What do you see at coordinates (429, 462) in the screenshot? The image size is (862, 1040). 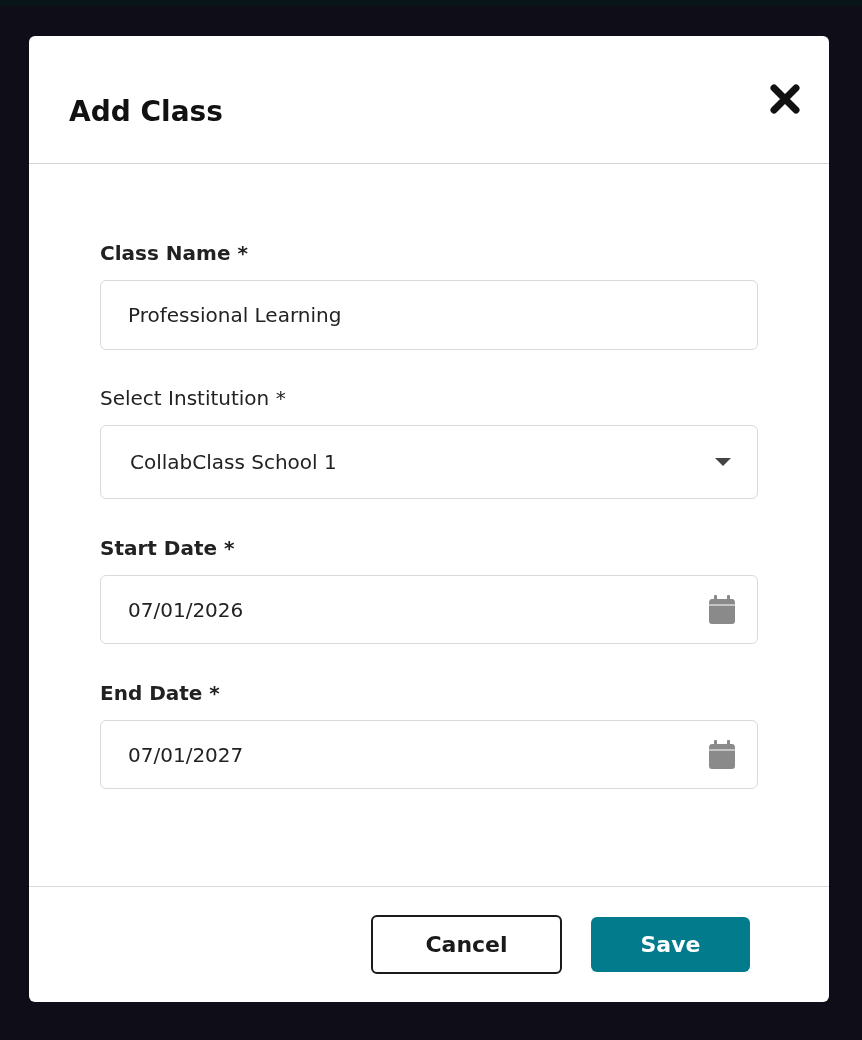 I see `dropdown: CollabClass School 1` at bounding box center [429, 462].